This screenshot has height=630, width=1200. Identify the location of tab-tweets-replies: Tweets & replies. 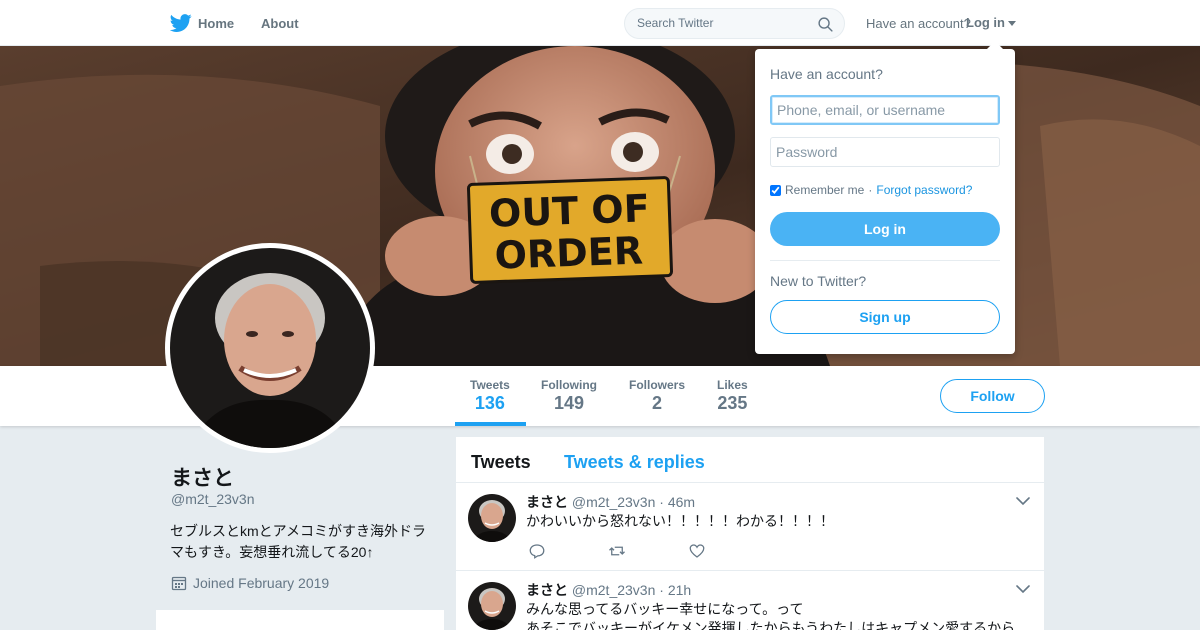
(634, 462).